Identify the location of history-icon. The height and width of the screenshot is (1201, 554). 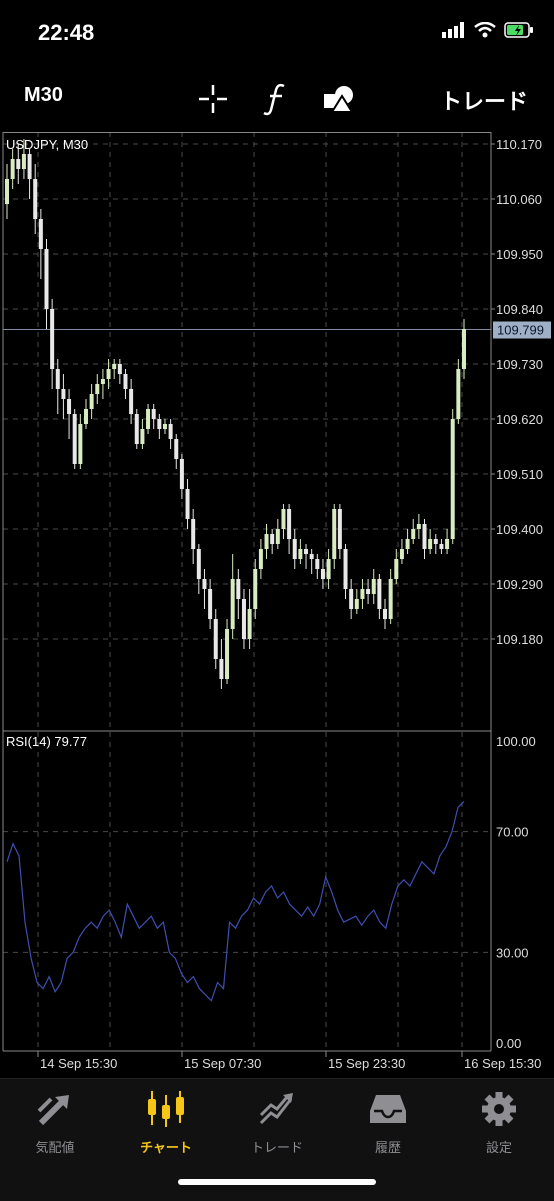
(388, 1109).